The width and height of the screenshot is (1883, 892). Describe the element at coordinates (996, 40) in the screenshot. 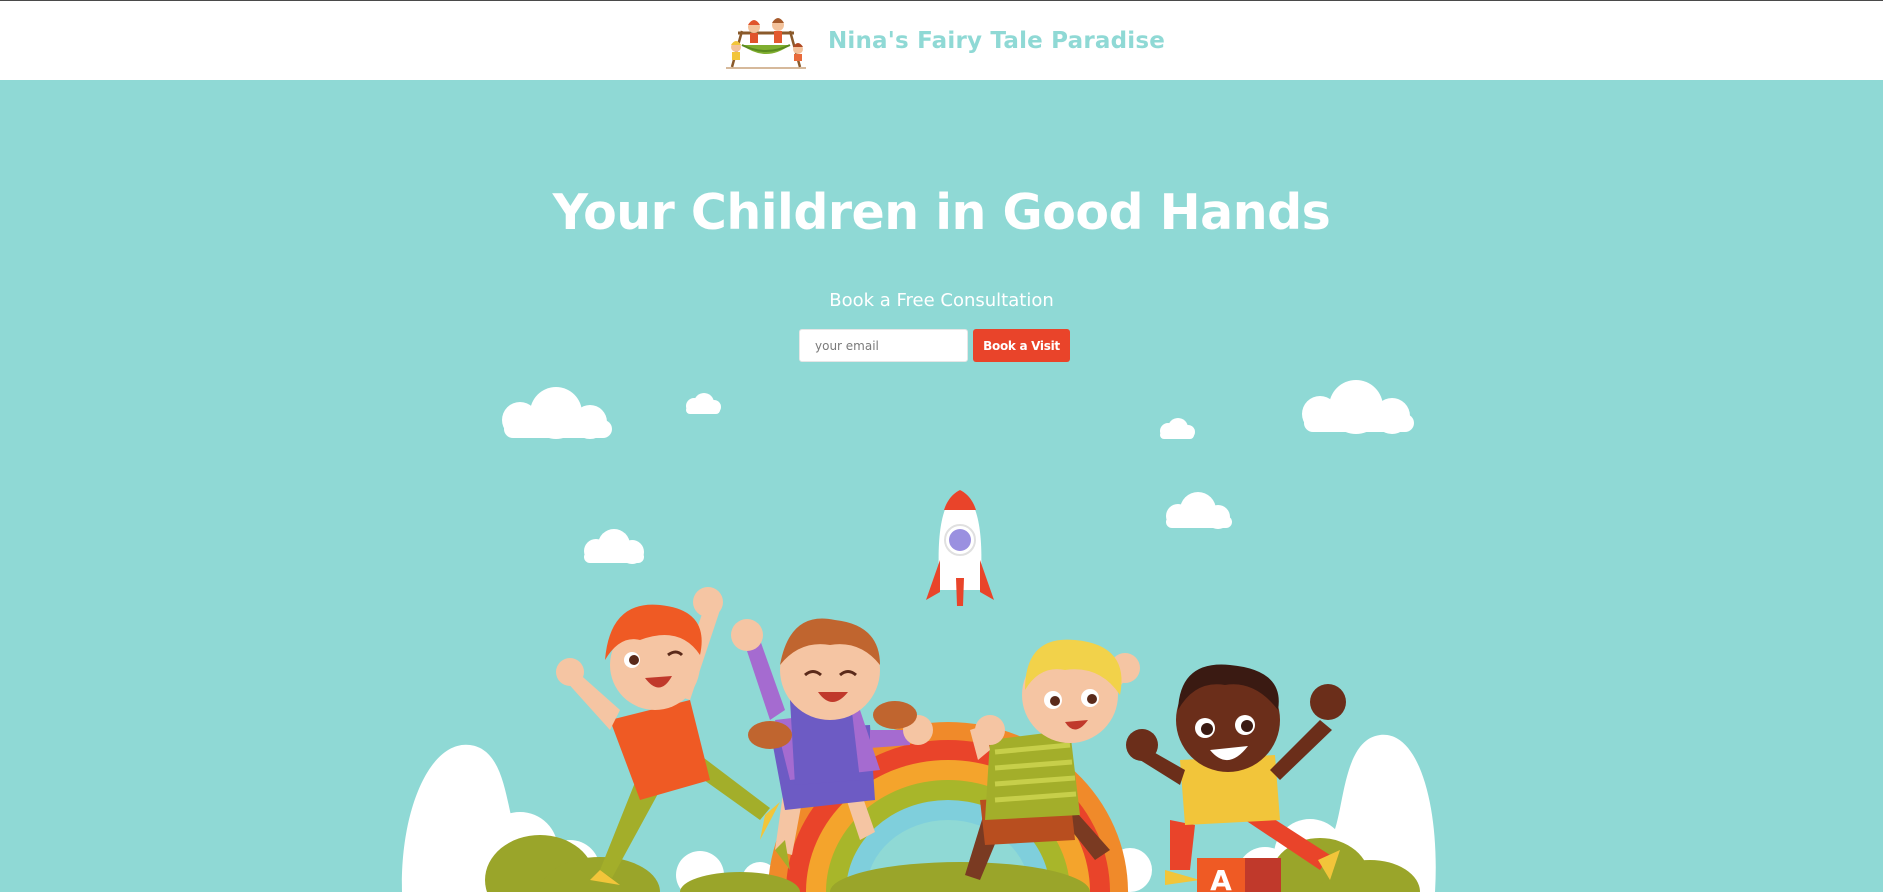

I see `brand-name: Nina's Fairy Tale Paradise` at that location.